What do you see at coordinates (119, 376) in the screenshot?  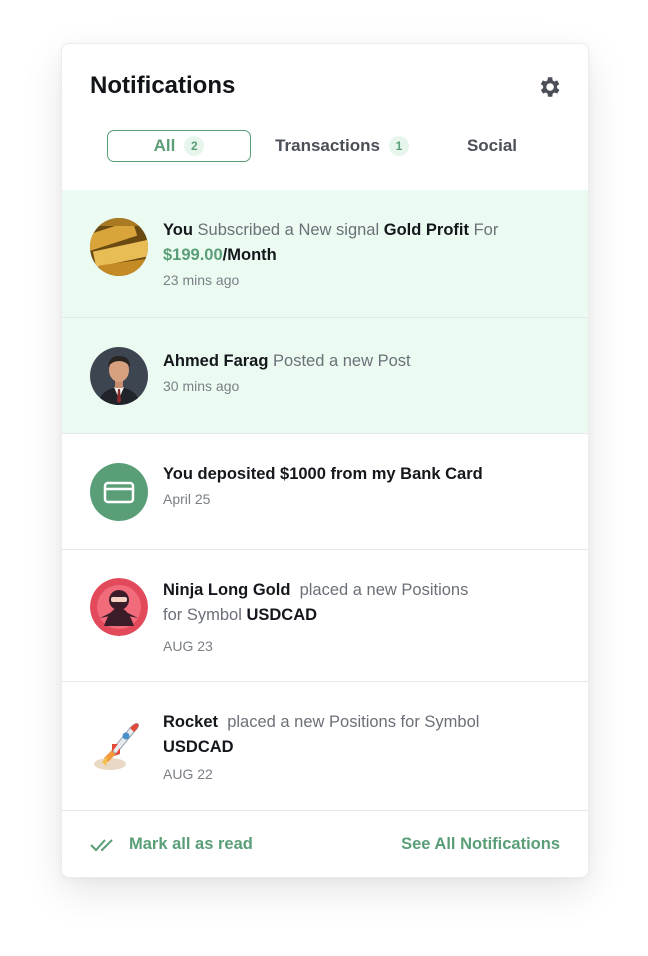 I see `person-avatar` at bounding box center [119, 376].